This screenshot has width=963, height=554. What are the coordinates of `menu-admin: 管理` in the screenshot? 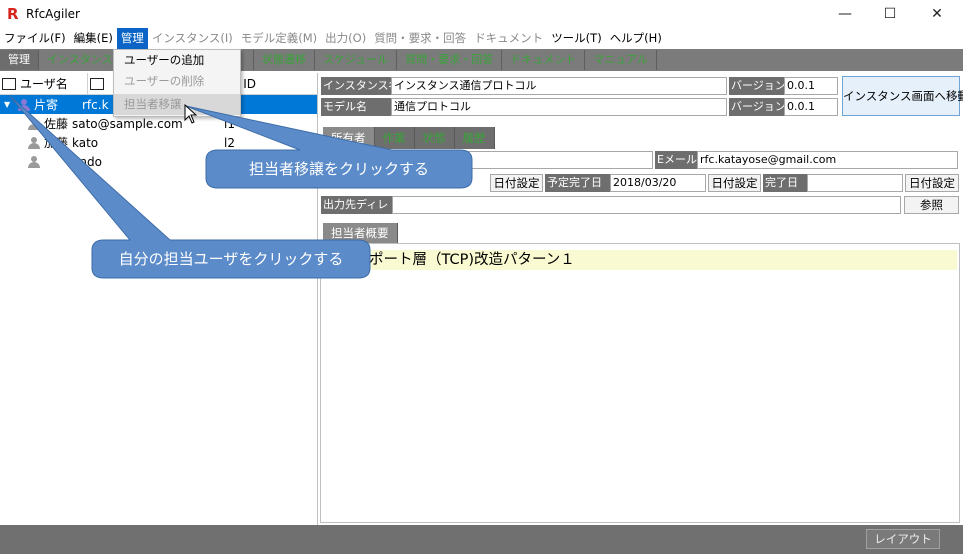 It's located at (132, 38).